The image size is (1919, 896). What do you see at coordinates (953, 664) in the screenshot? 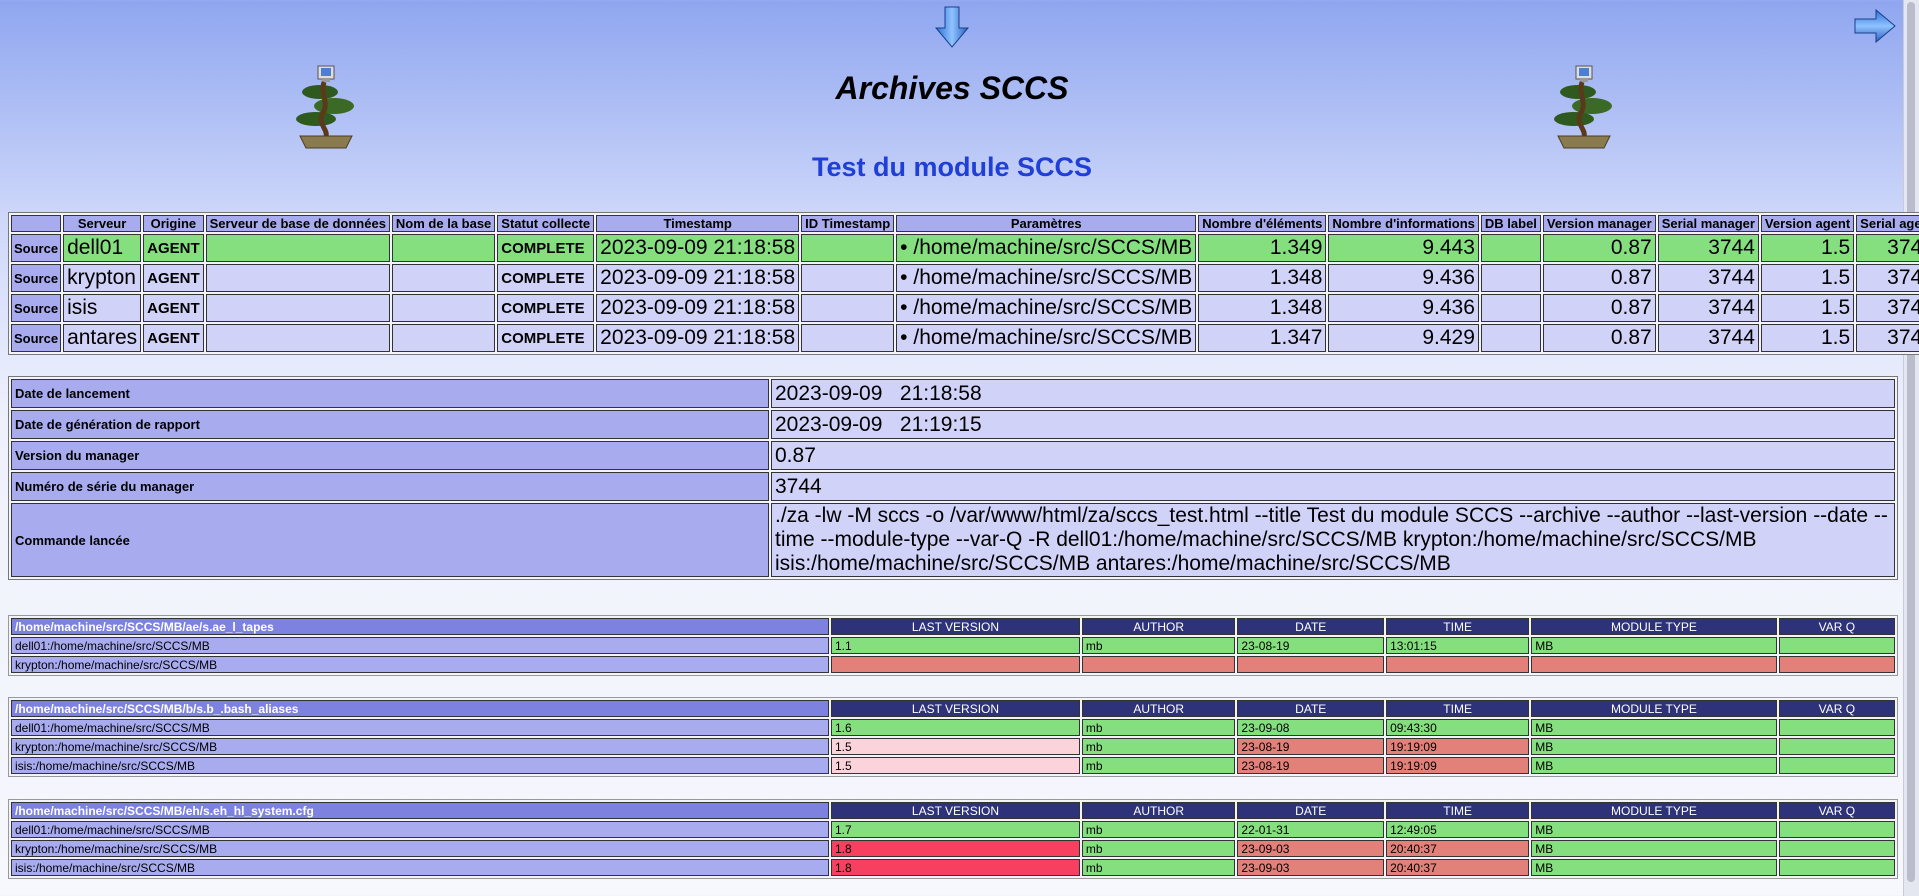
I see `module-row: krypton:/home/machine/src/SCCS/MB` at bounding box center [953, 664].